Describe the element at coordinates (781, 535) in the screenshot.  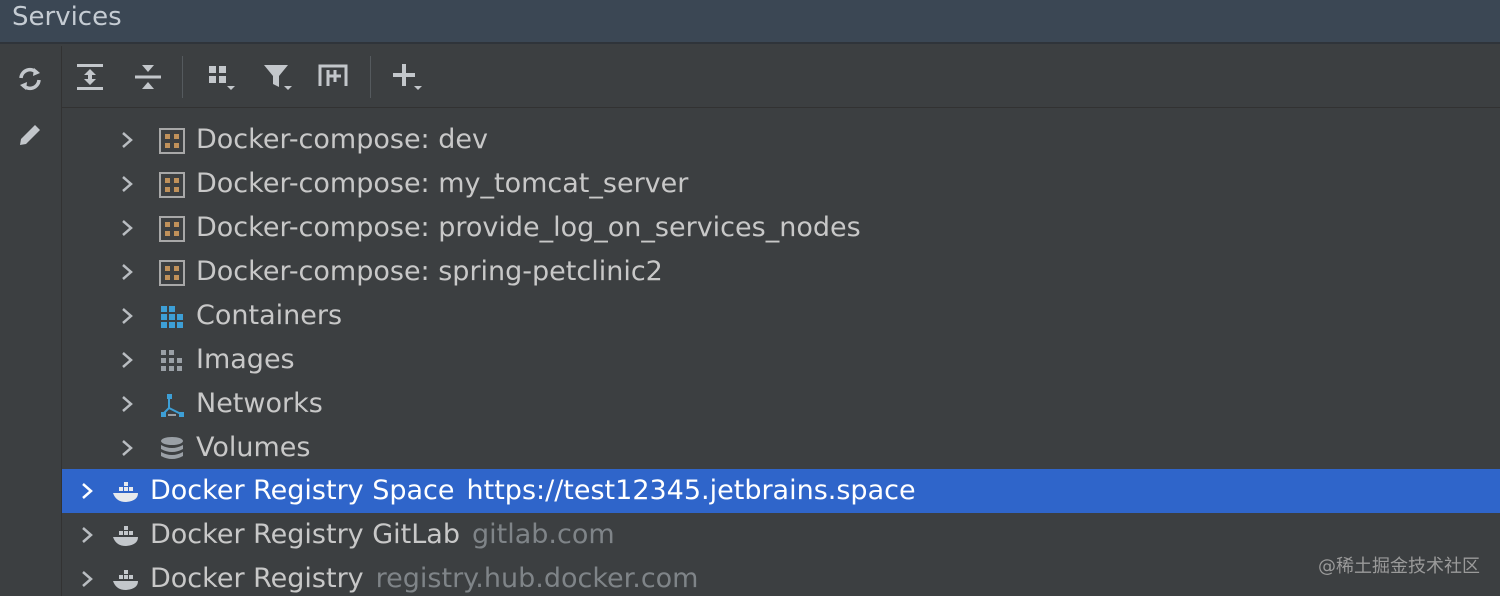
I see `tree-row-docker-registry-gitlab: Docker Registry GitLab gitlab.com` at that location.